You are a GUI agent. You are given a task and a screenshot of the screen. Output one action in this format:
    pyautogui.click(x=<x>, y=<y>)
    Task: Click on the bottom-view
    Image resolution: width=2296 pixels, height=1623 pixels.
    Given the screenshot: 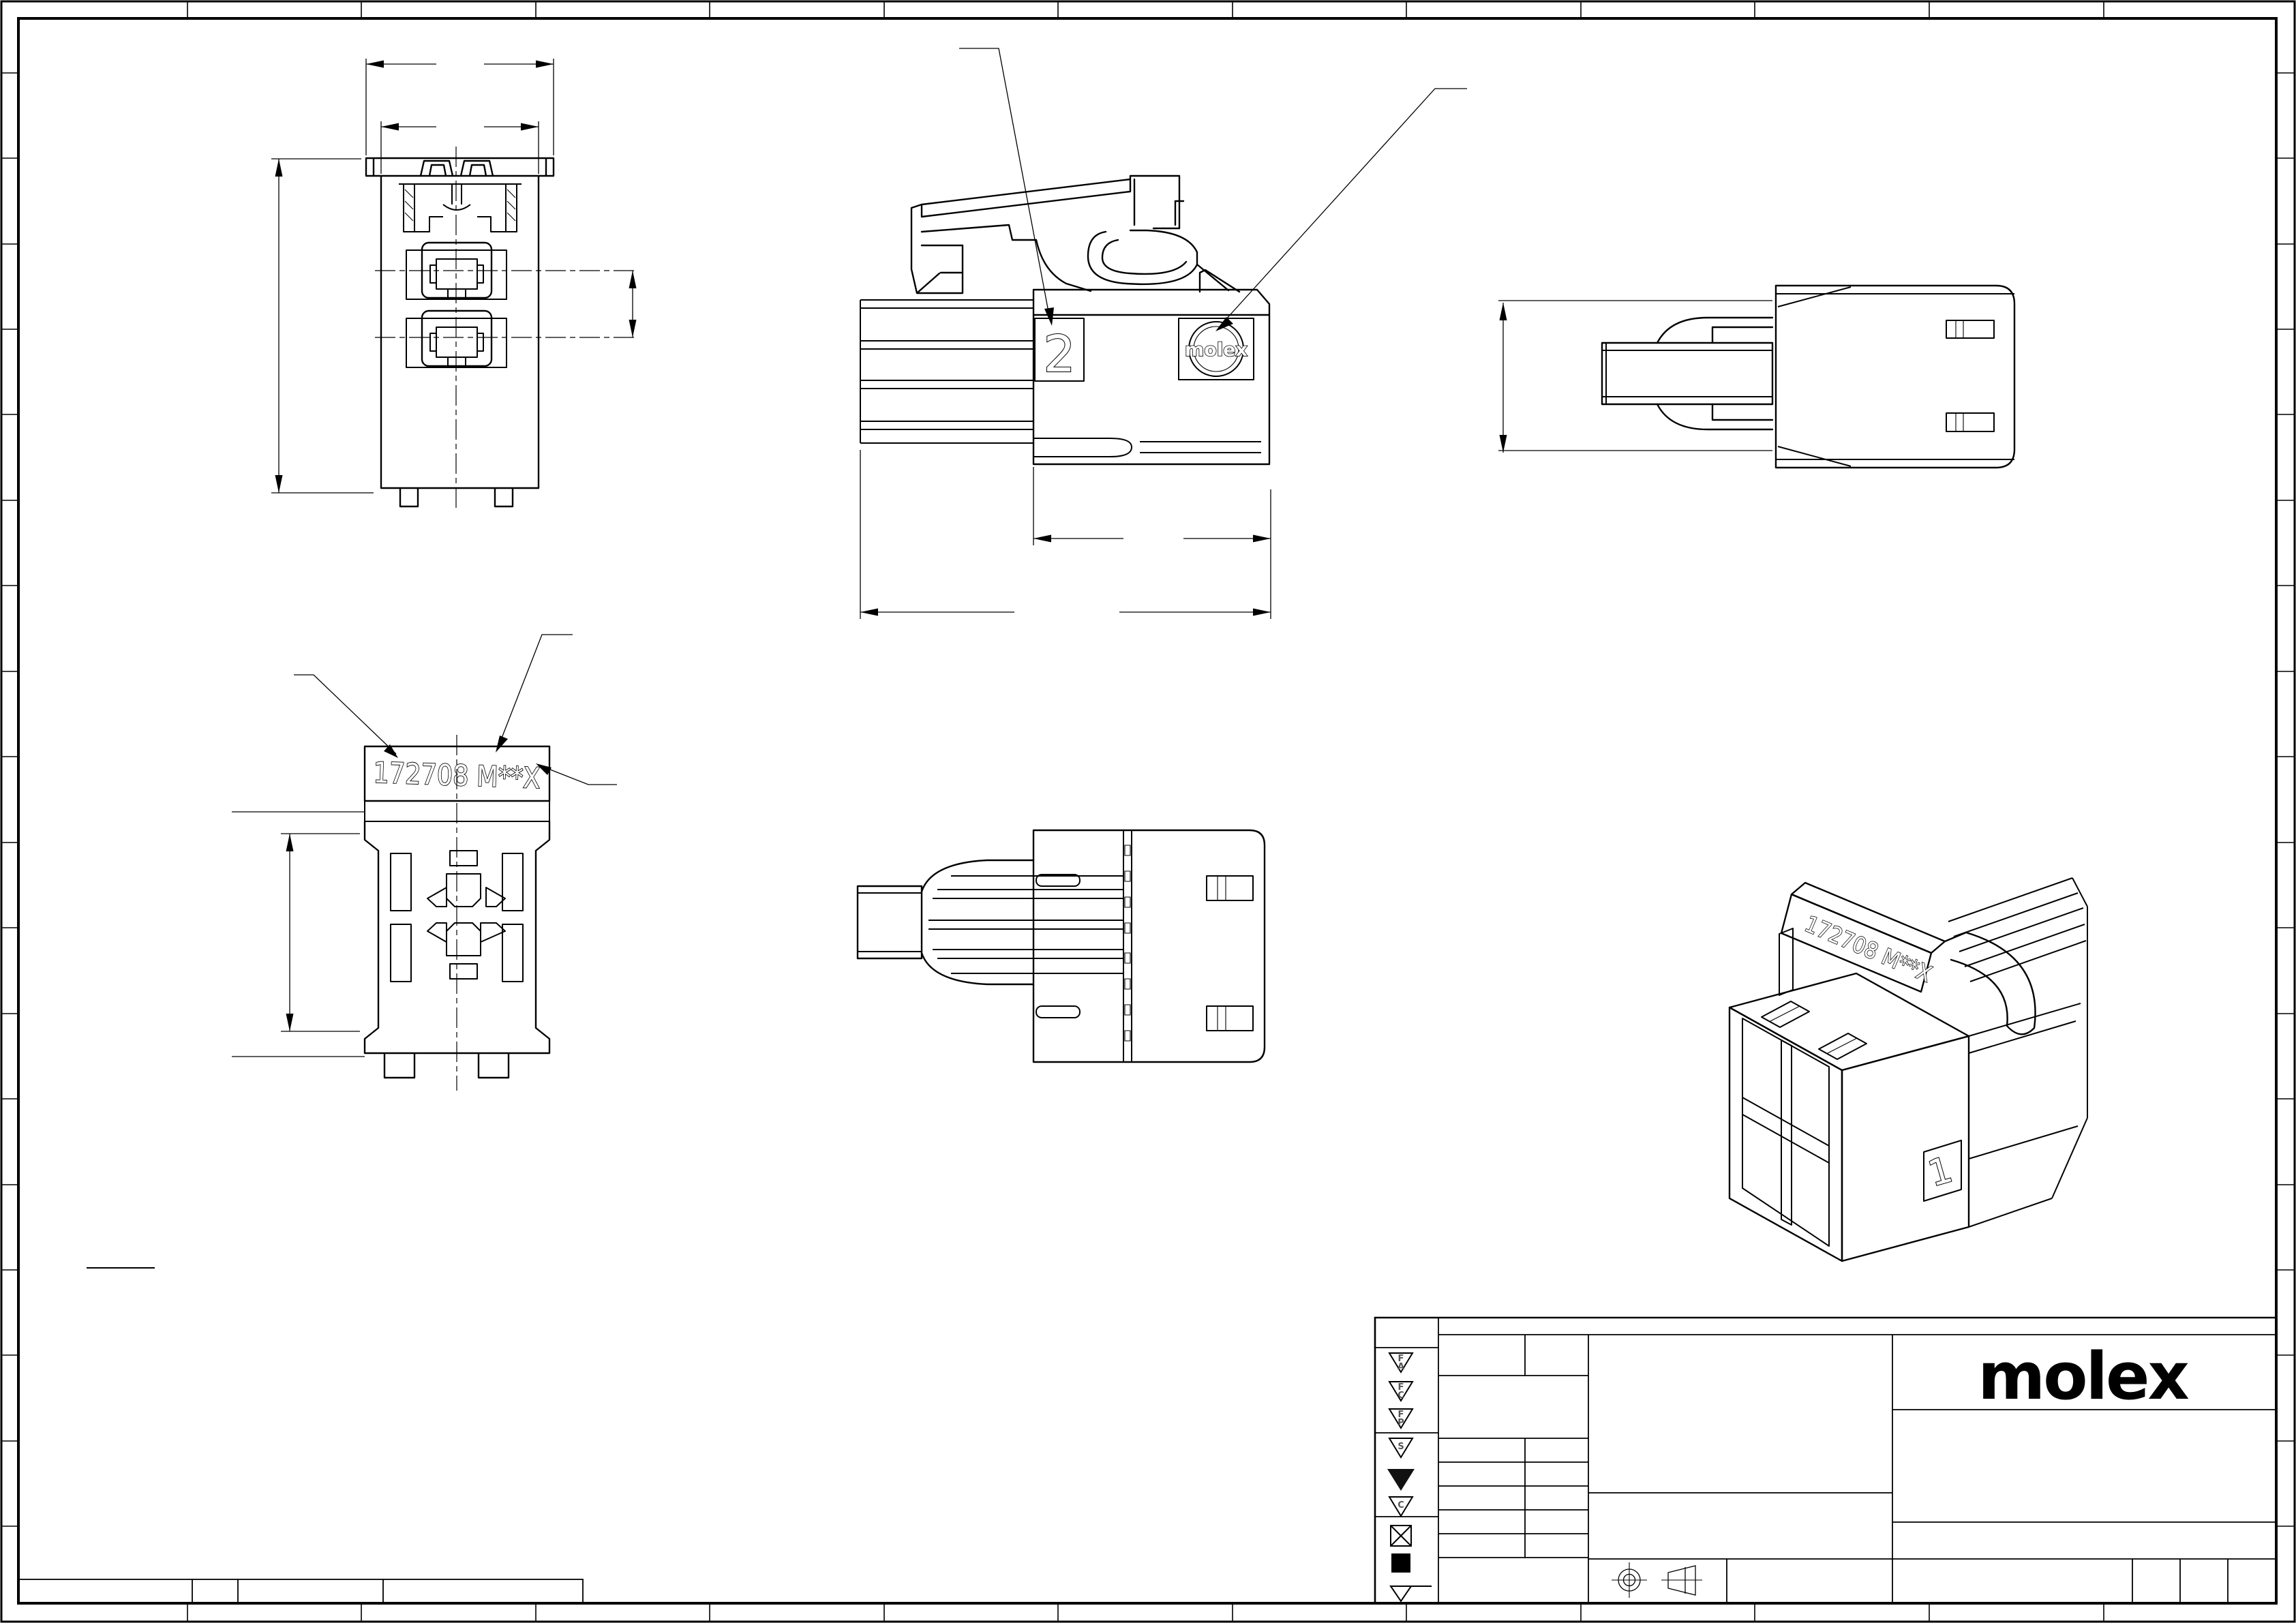 What is the action you would take?
    pyautogui.click(x=1061, y=946)
    